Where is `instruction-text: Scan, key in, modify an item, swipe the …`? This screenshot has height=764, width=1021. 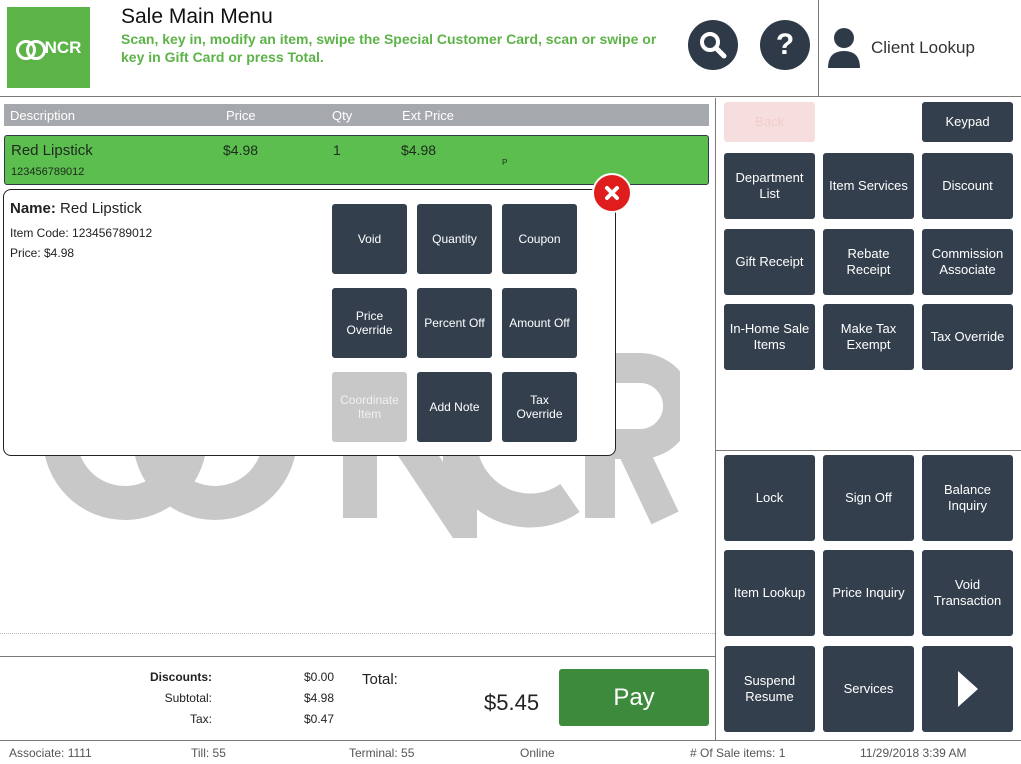 instruction-text: Scan, key in, modify an item, swipe the … is located at coordinates (389, 48).